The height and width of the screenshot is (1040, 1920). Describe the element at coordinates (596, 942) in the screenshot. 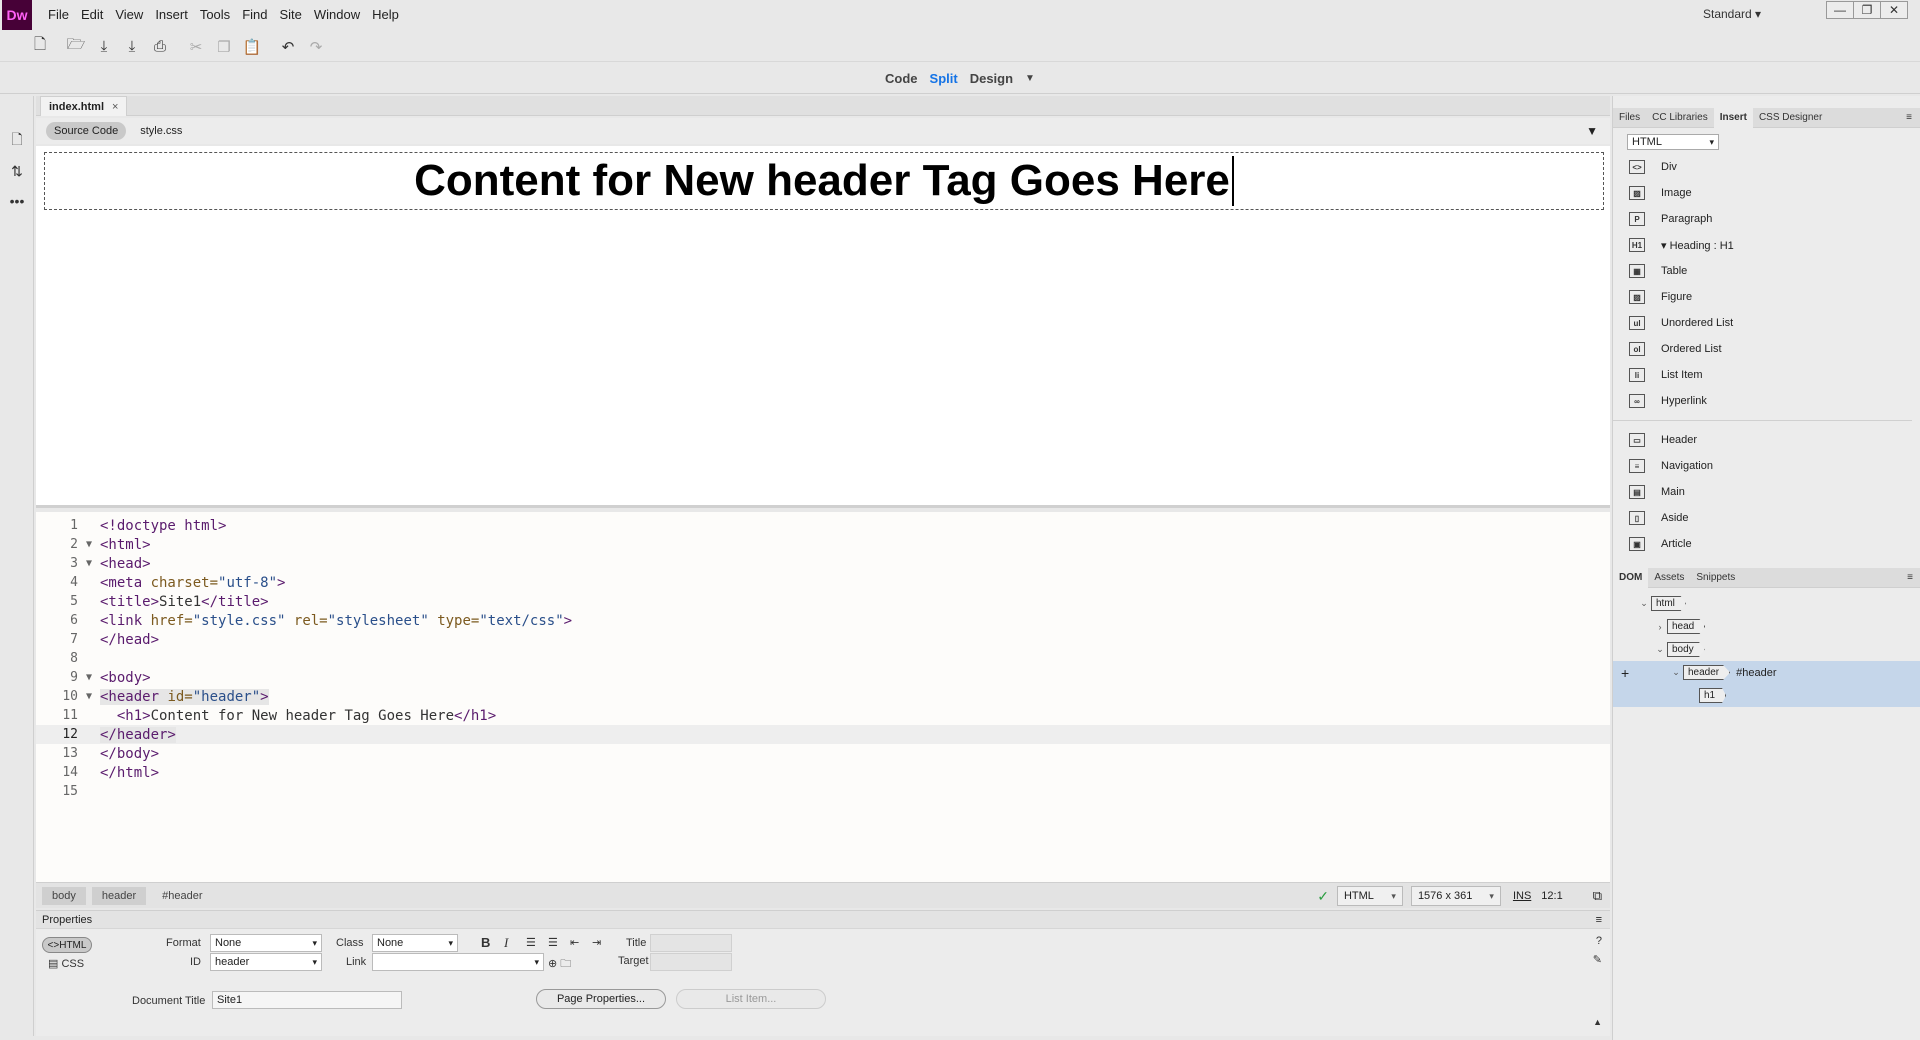

I see `indent-icon: ⇥` at that location.